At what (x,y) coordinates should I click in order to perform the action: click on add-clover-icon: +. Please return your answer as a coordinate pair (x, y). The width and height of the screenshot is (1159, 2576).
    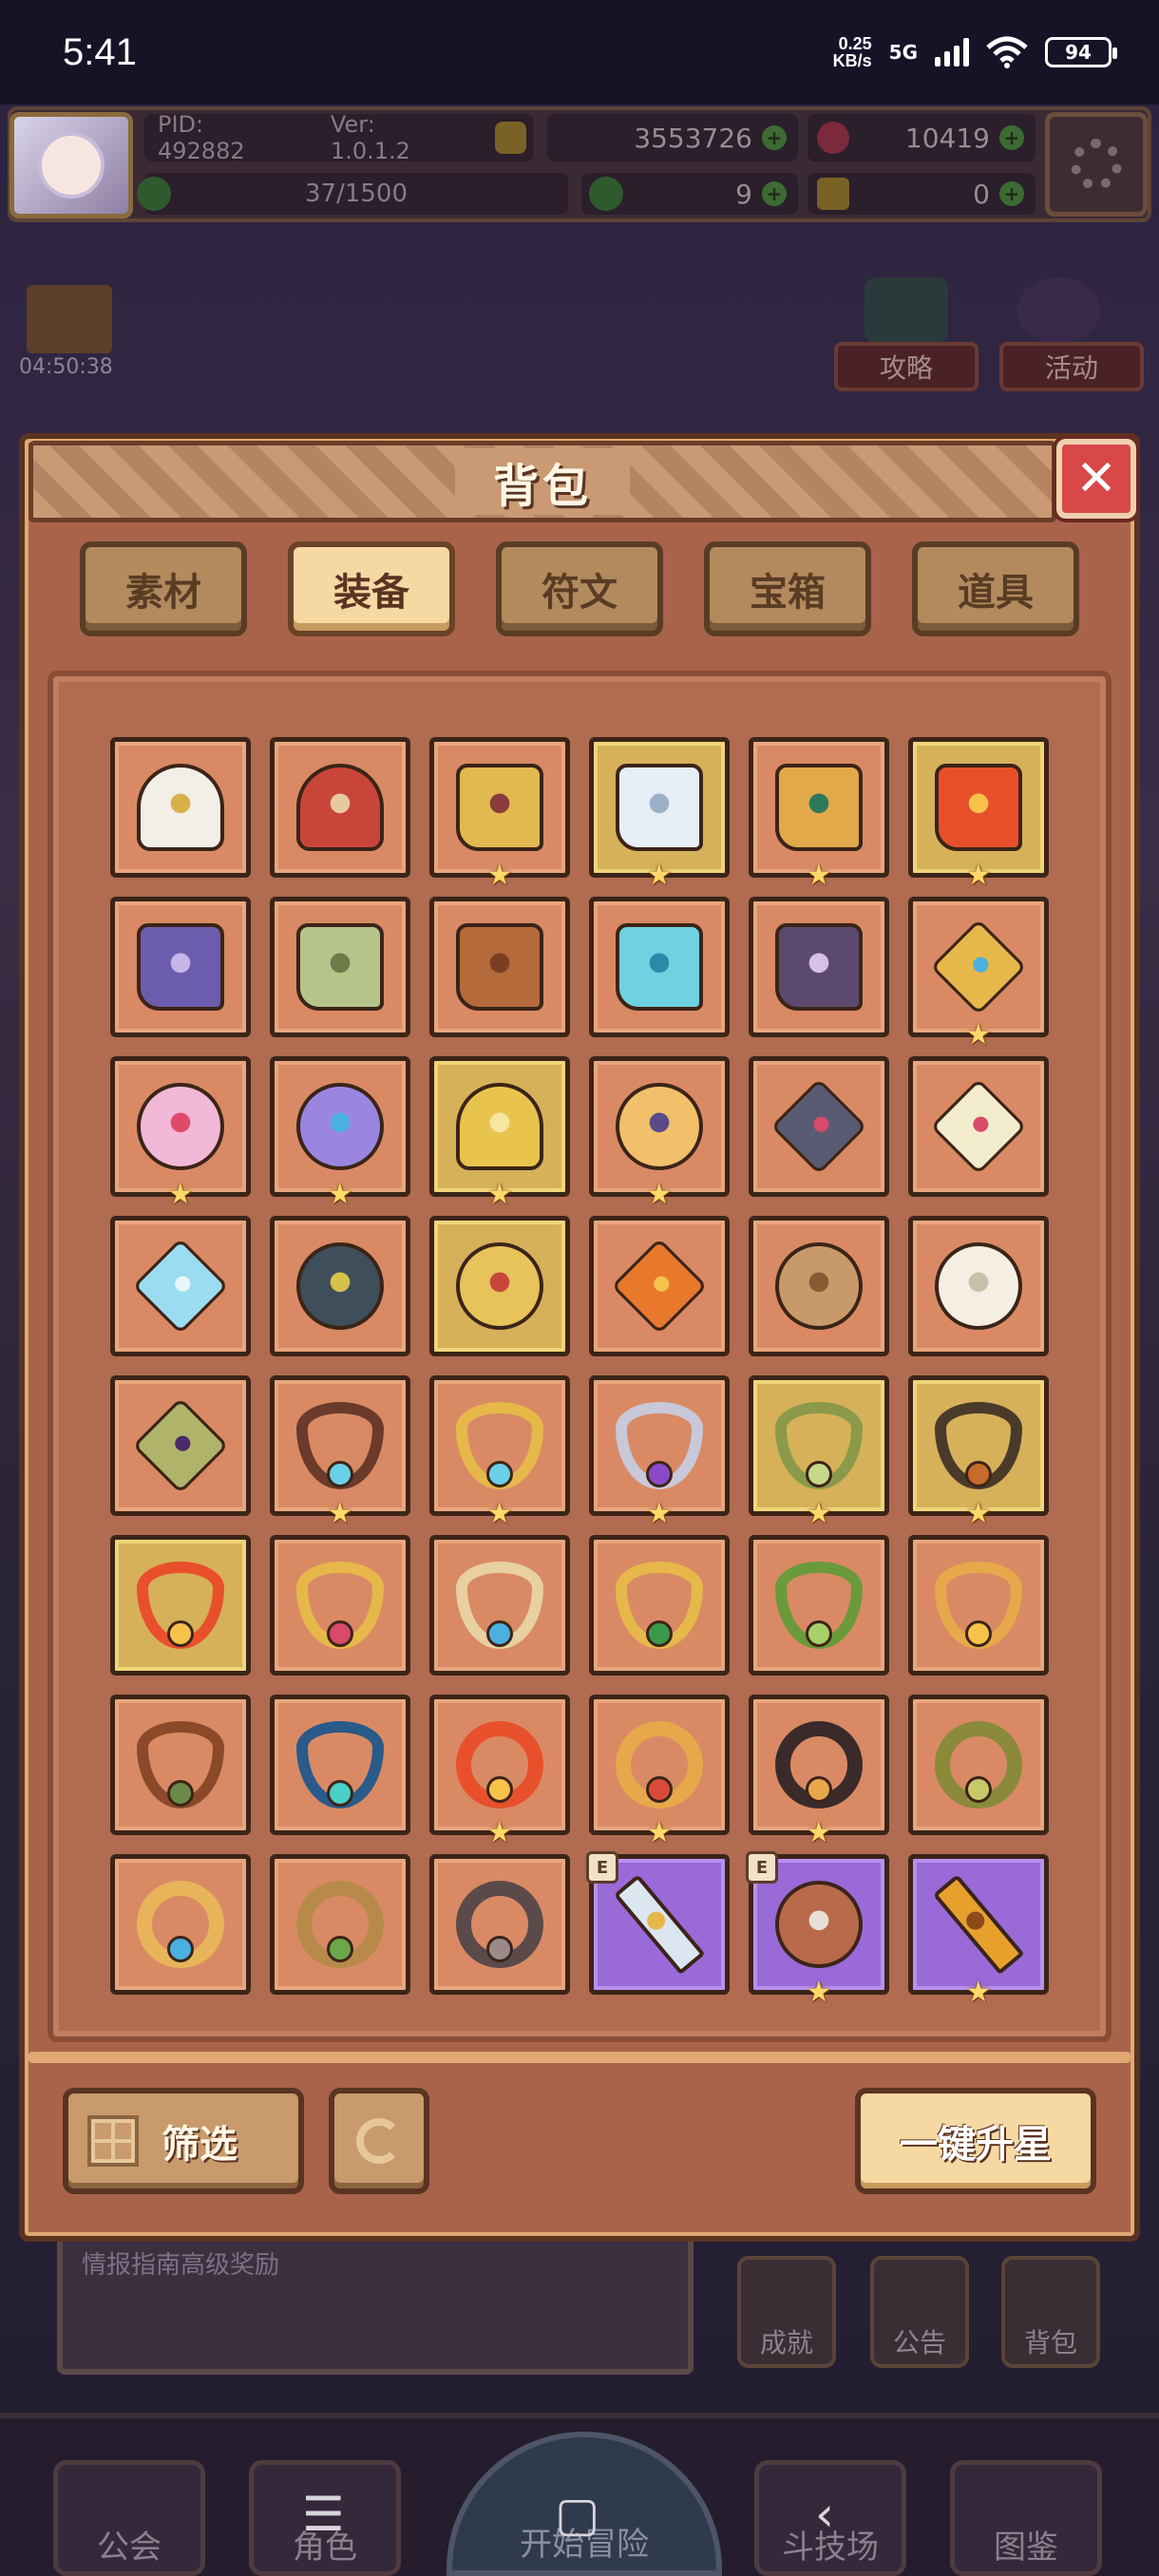
    Looking at the image, I should click on (774, 193).